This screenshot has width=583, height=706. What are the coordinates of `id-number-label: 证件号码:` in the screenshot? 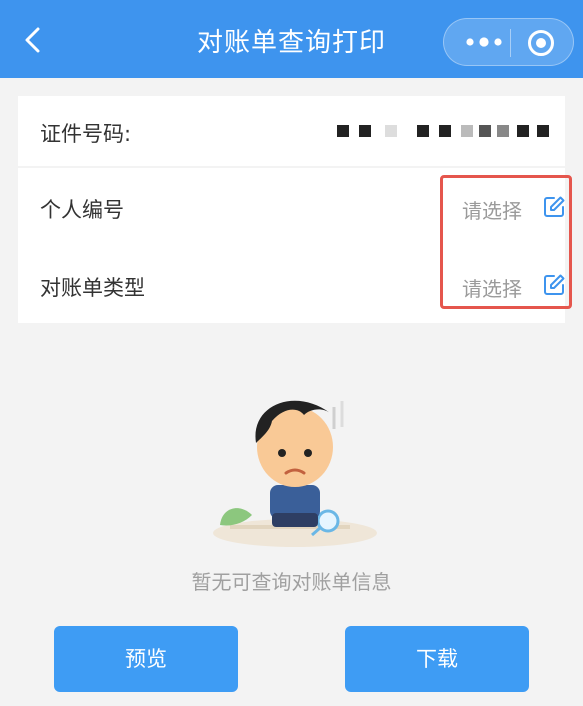 It's located at (86, 134).